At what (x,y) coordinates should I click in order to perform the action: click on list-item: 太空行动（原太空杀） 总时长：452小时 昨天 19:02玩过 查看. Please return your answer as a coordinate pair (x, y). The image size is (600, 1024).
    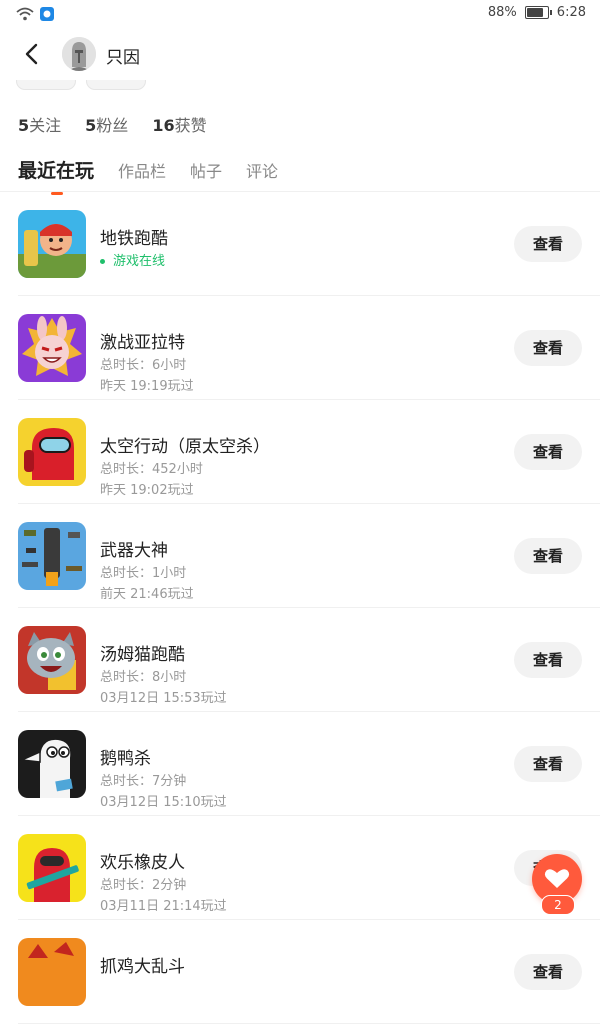
    Looking at the image, I should click on (309, 452).